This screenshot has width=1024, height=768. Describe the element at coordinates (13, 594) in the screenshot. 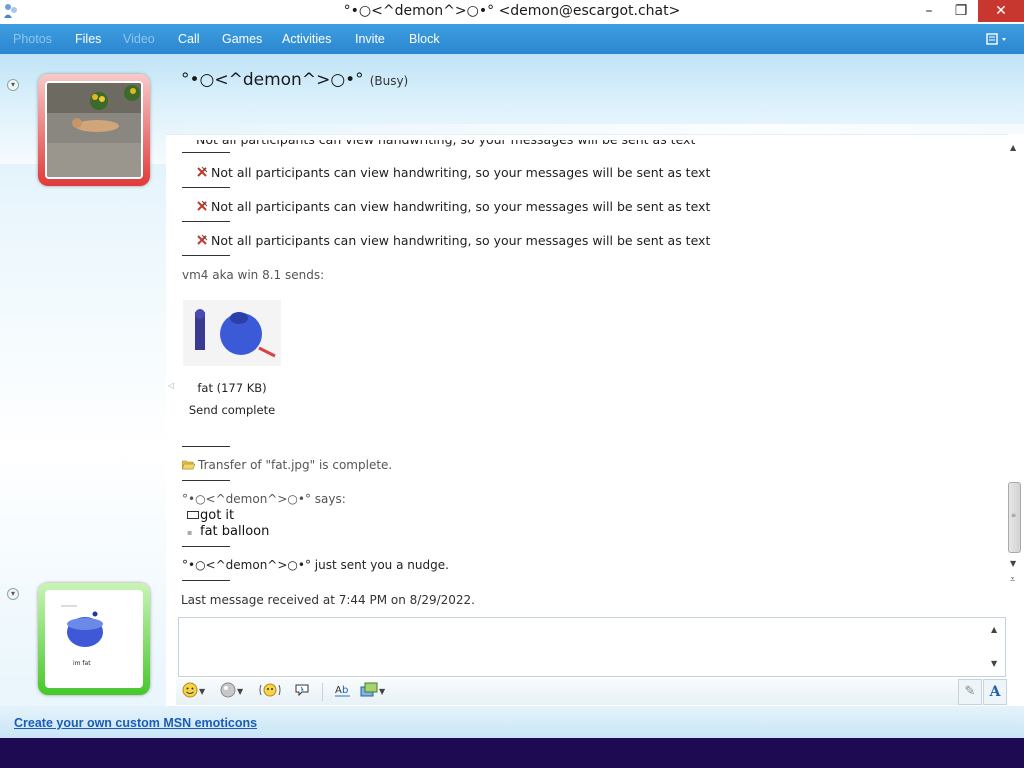

I see `collapse-user-picture-button: ▾` at that location.